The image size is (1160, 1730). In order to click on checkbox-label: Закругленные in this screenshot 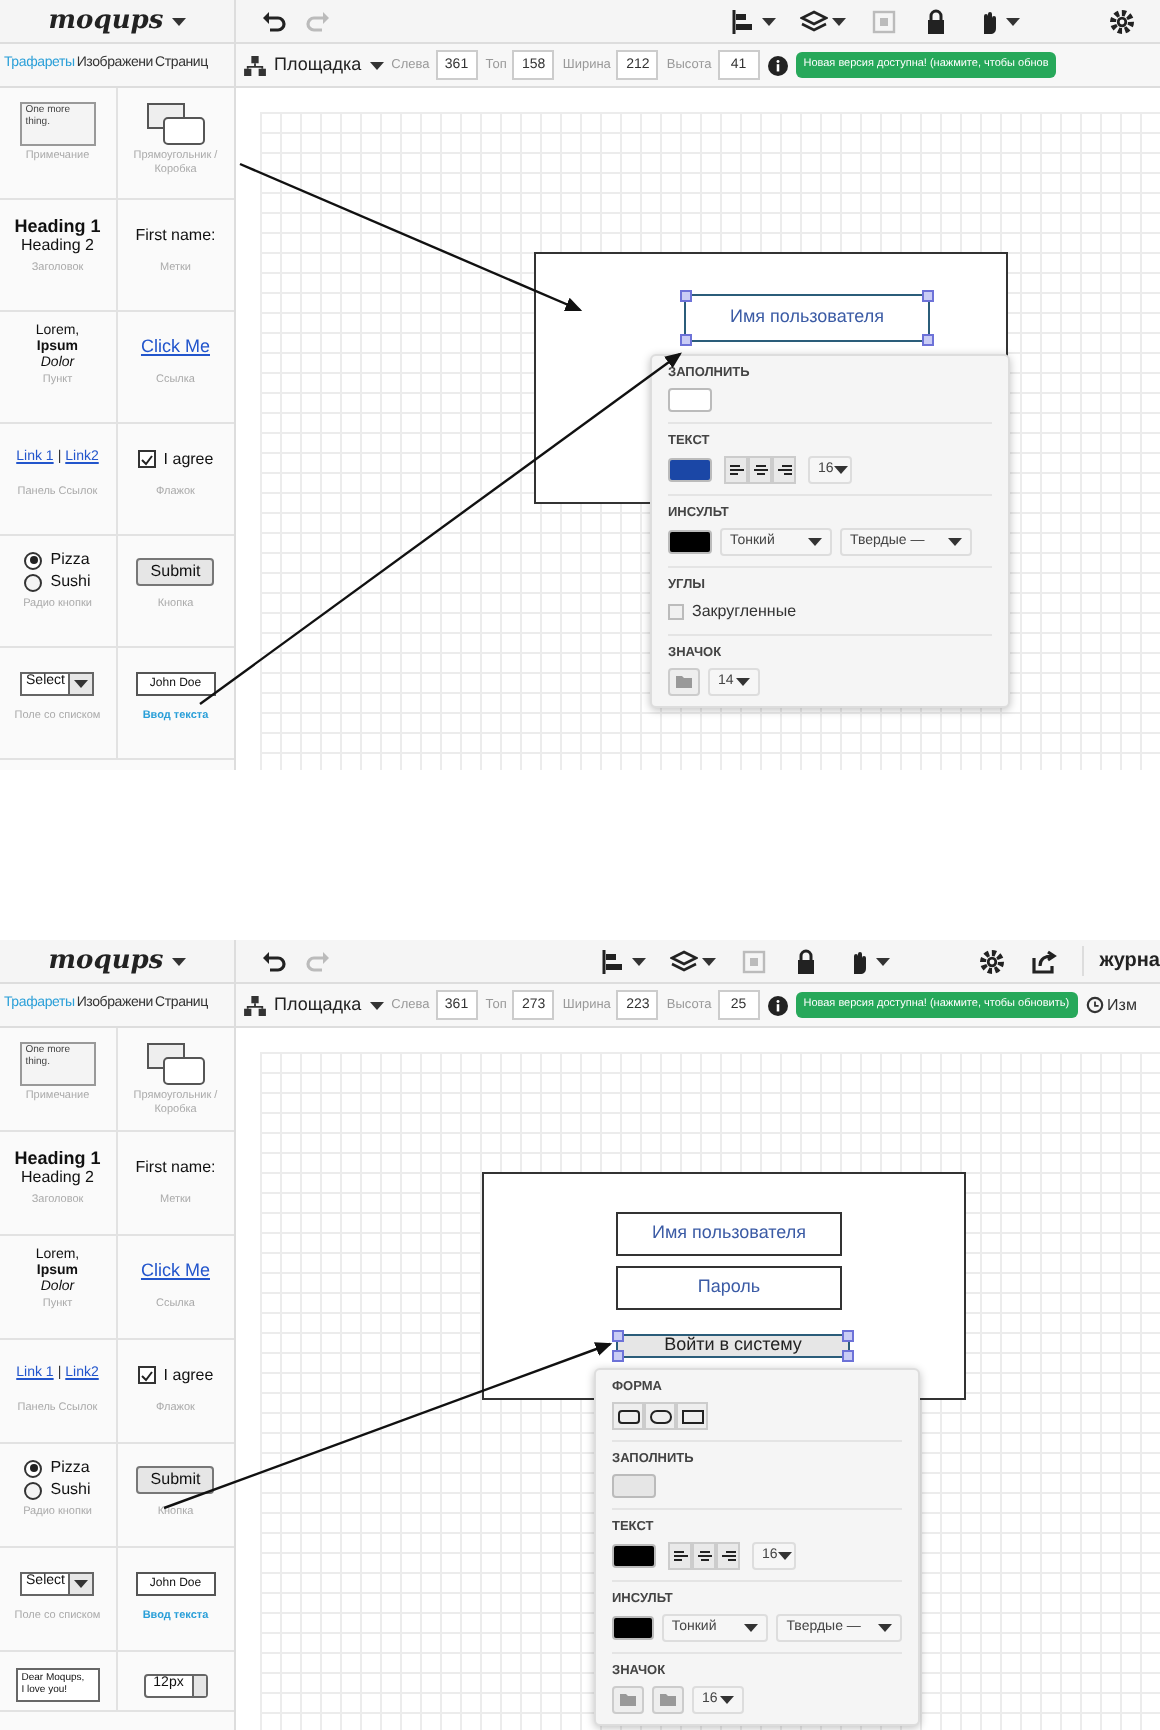, I will do `click(744, 612)`.